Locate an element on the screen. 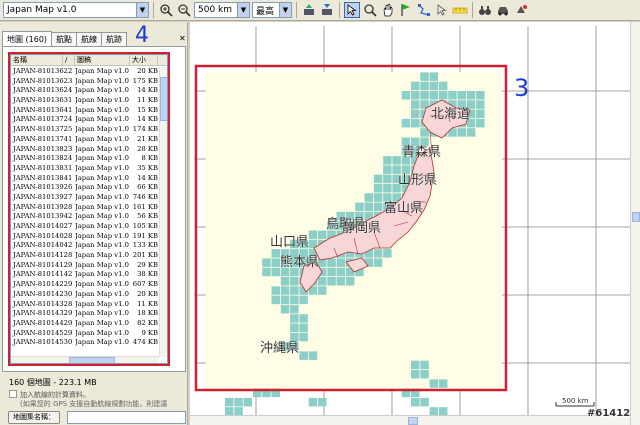 The image size is (640, 425). pan-hand-icon is located at coordinates (388, 10).